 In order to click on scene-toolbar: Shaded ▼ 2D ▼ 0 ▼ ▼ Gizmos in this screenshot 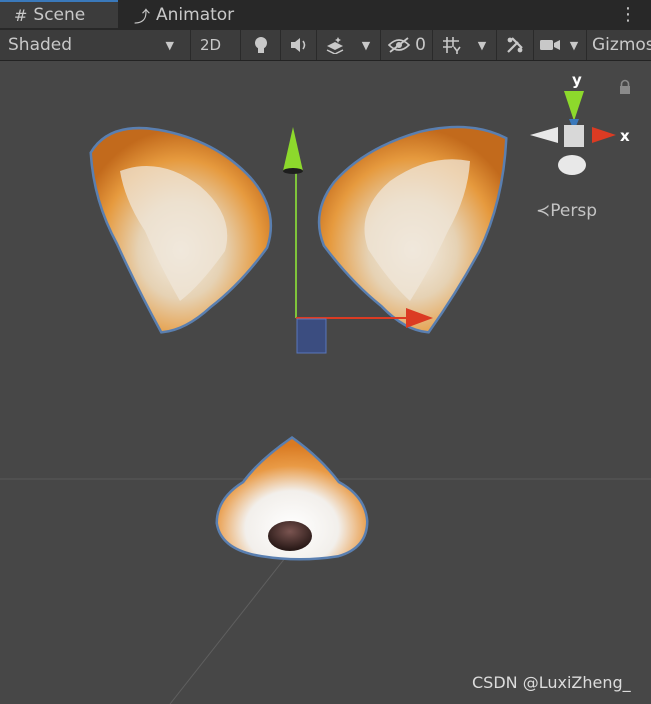, I will do `click(325, 45)`.